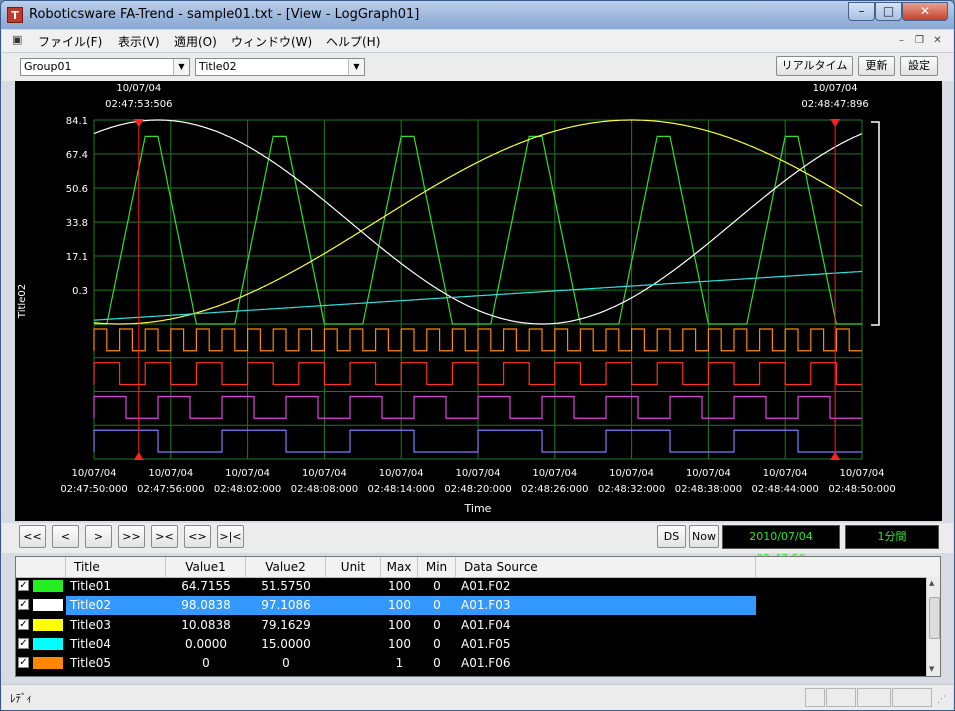 The width and height of the screenshot is (955, 711). Describe the element at coordinates (90, 605) in the screenshot. I see `cell-title: Title02` at that location.